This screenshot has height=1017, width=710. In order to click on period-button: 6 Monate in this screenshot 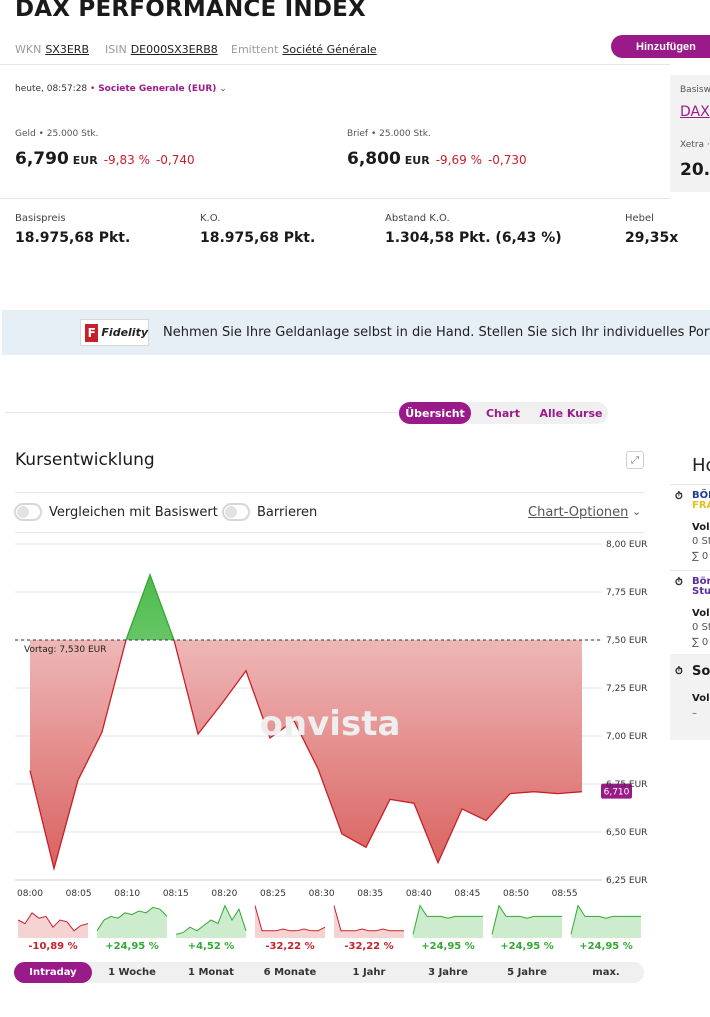, I will do `click(290, 972)`.